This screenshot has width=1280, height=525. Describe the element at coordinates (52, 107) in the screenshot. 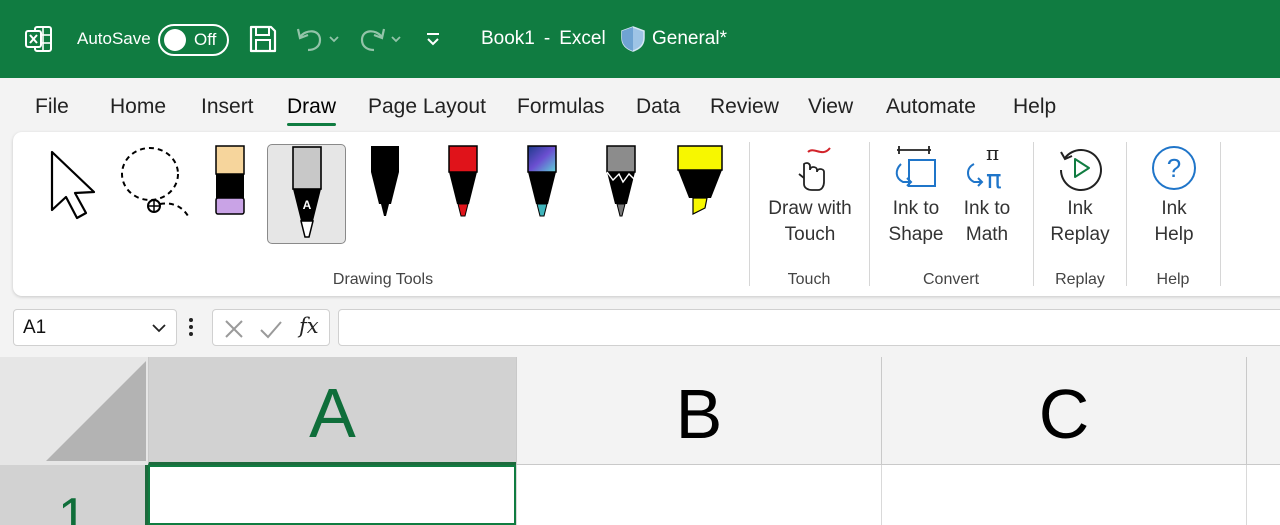

I see `tab-file: File` at that location.